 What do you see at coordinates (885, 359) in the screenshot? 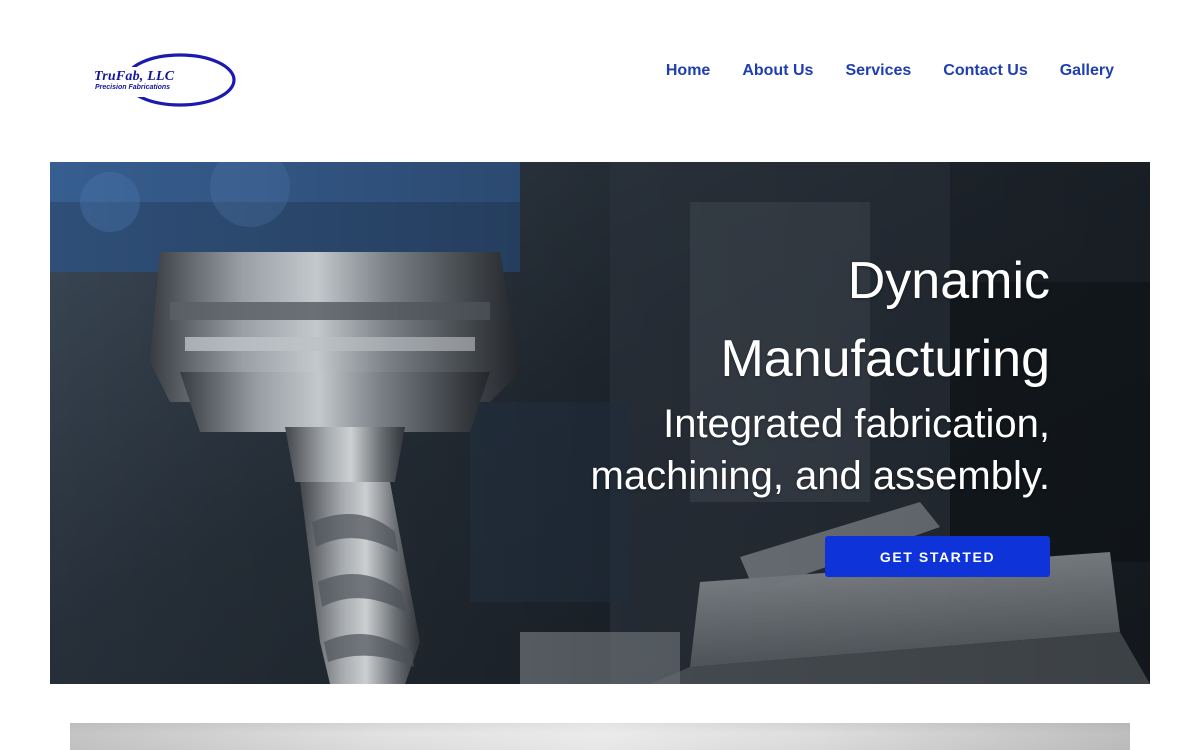
I see `hero-title-line-2: Manufacturing` at bounding box center [885, 359].